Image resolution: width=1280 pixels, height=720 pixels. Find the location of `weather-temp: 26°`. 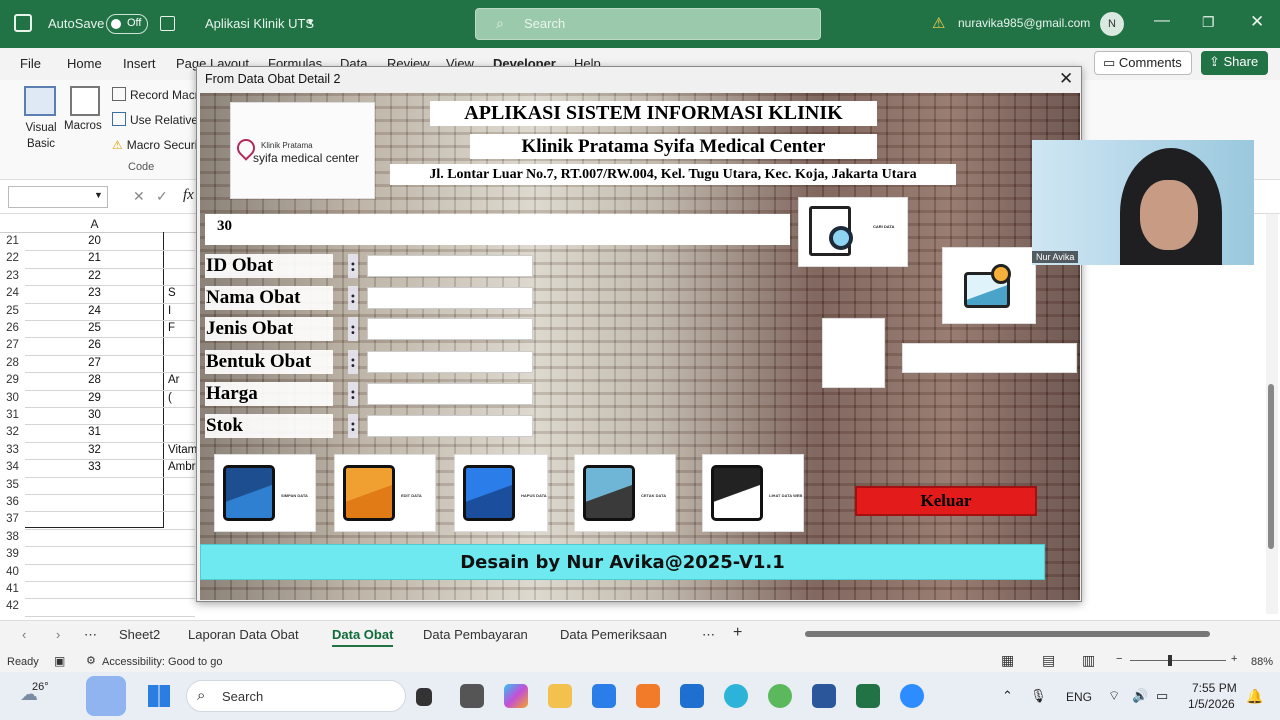

weather-temp: 26° is located at coordinates (40, 687).